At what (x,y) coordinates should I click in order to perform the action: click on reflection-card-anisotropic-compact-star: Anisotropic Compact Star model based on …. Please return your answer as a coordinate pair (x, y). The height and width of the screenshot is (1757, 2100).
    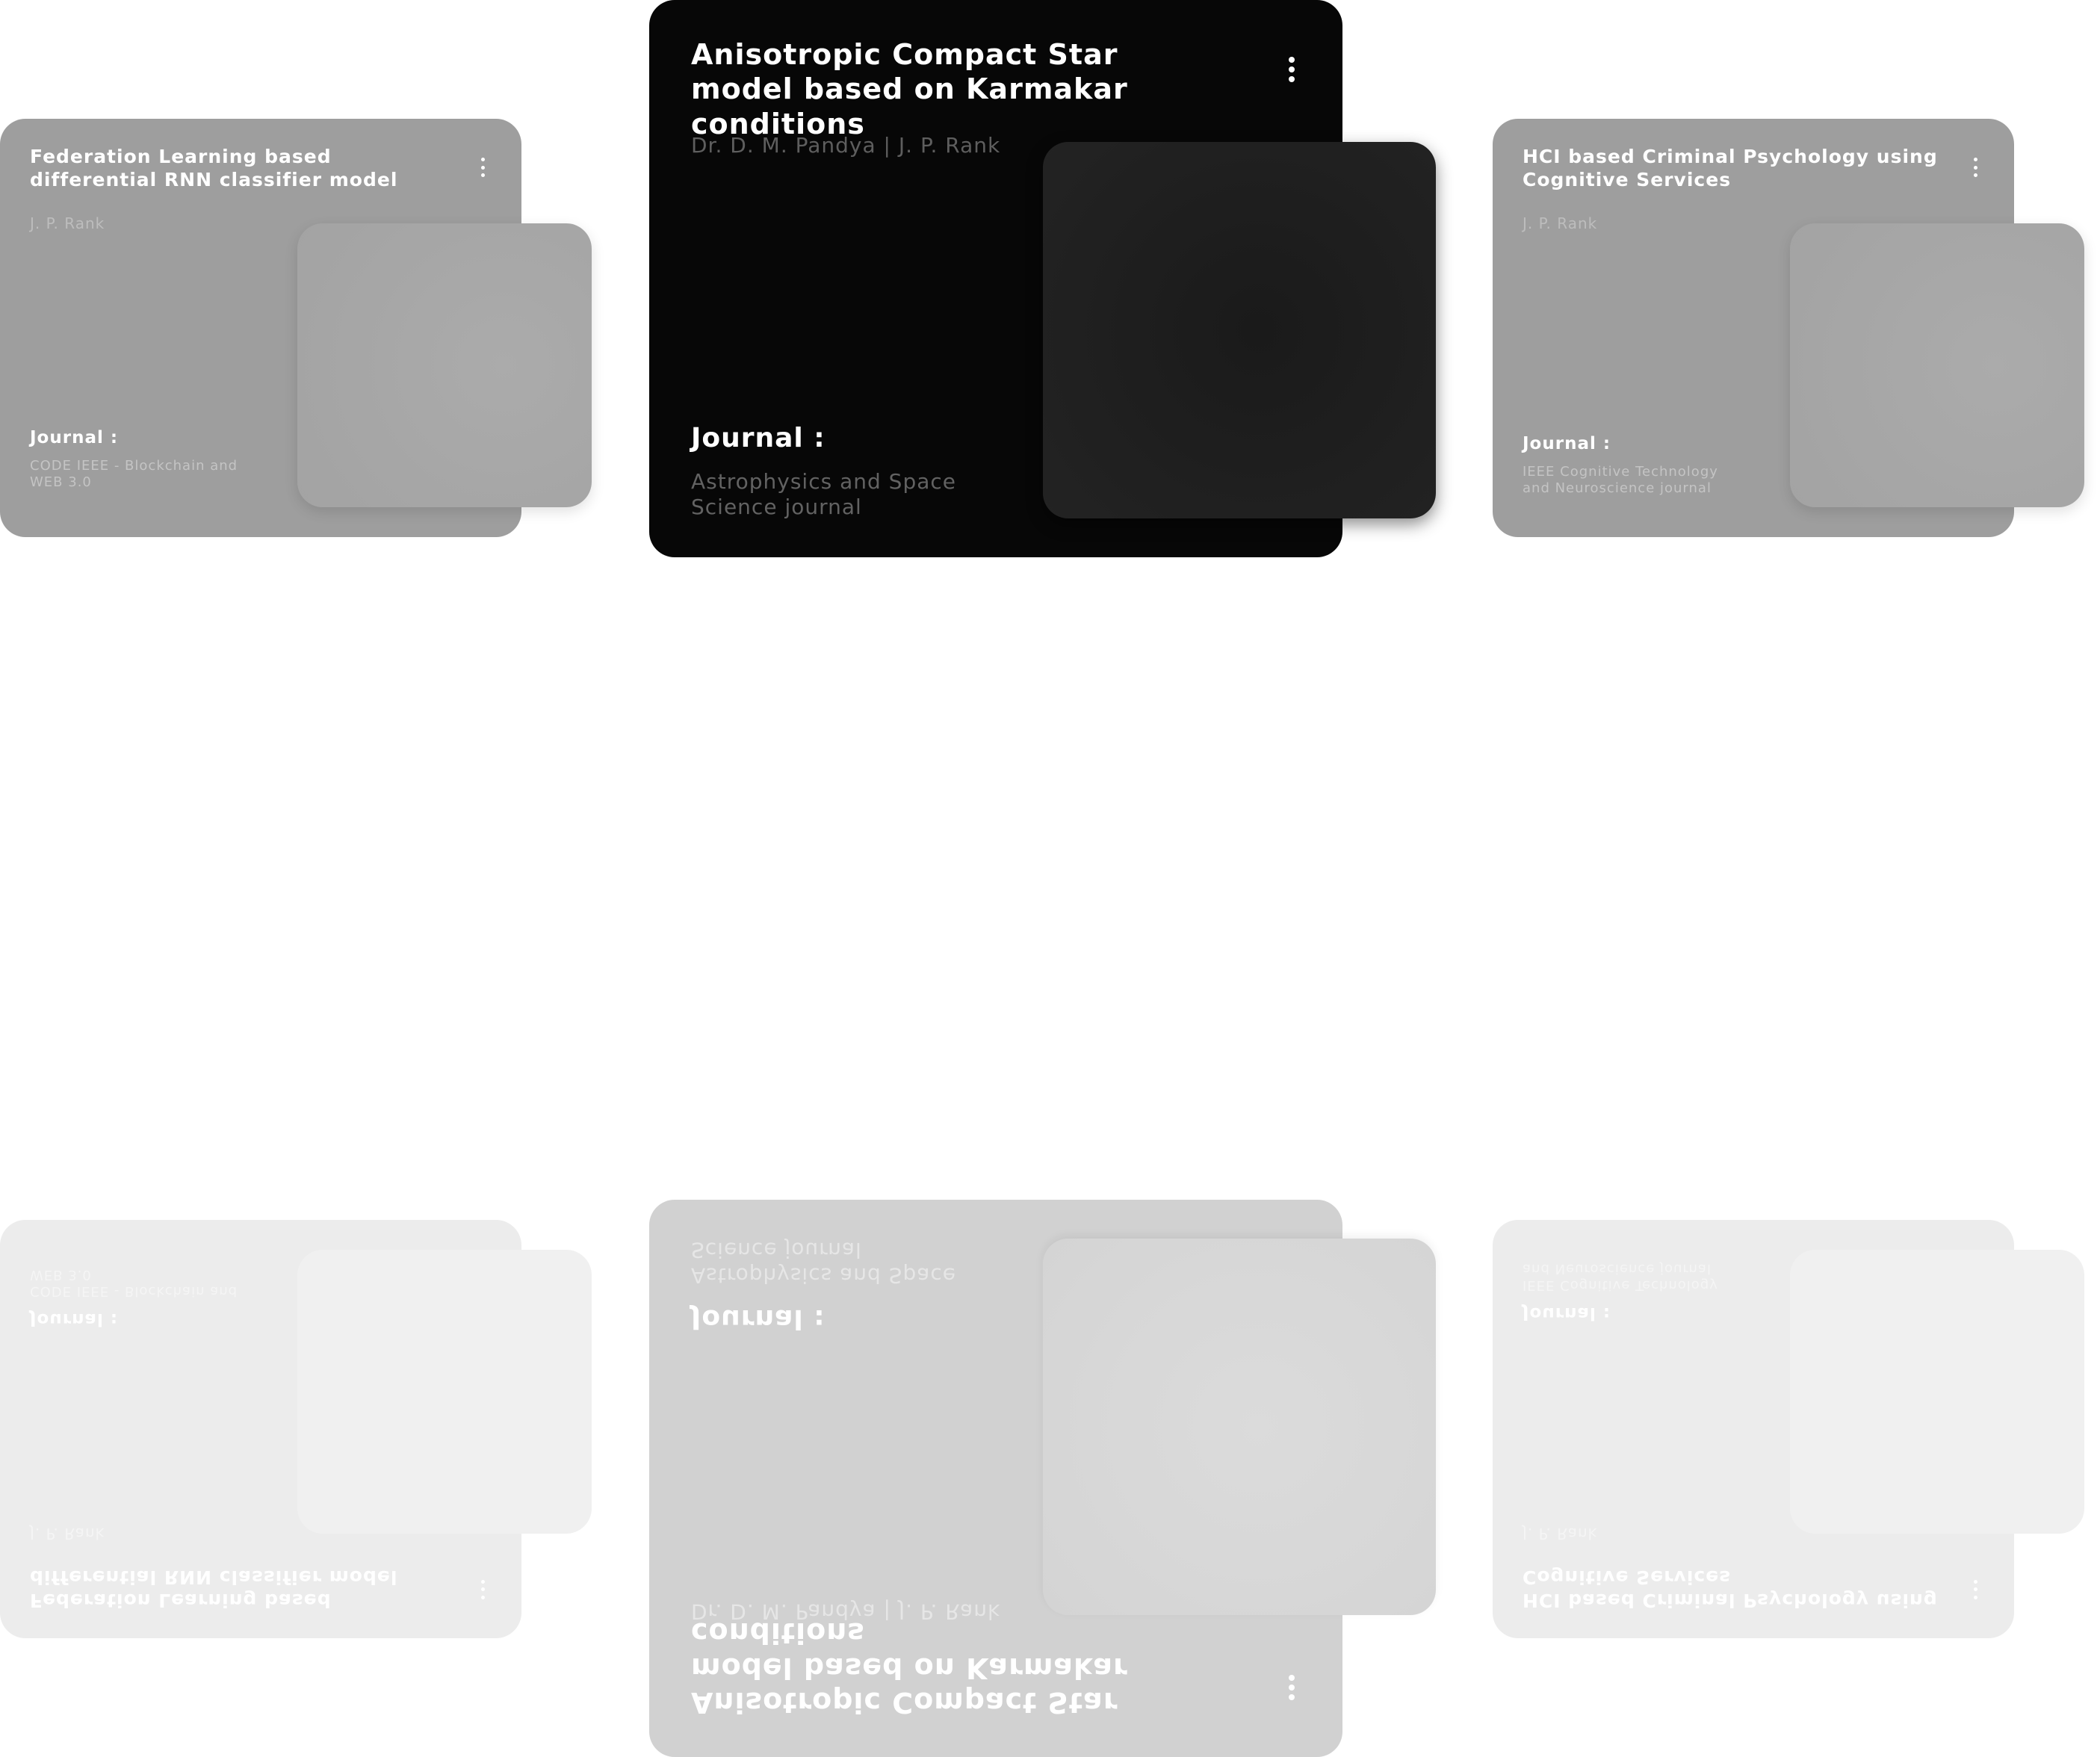
    Looking at the image, I should click on (1042, 1478).